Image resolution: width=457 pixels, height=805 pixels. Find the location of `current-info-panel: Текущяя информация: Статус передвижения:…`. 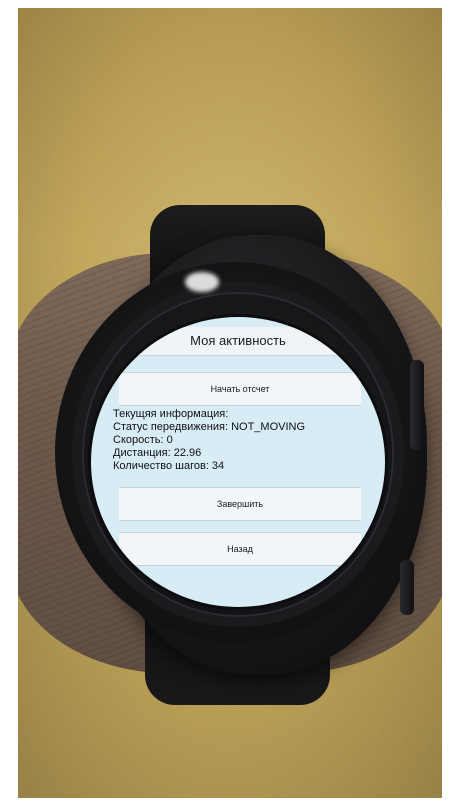

current-info-panel: Текущяя информация: Статус передвижения:… is located at coordinates (243, 440).